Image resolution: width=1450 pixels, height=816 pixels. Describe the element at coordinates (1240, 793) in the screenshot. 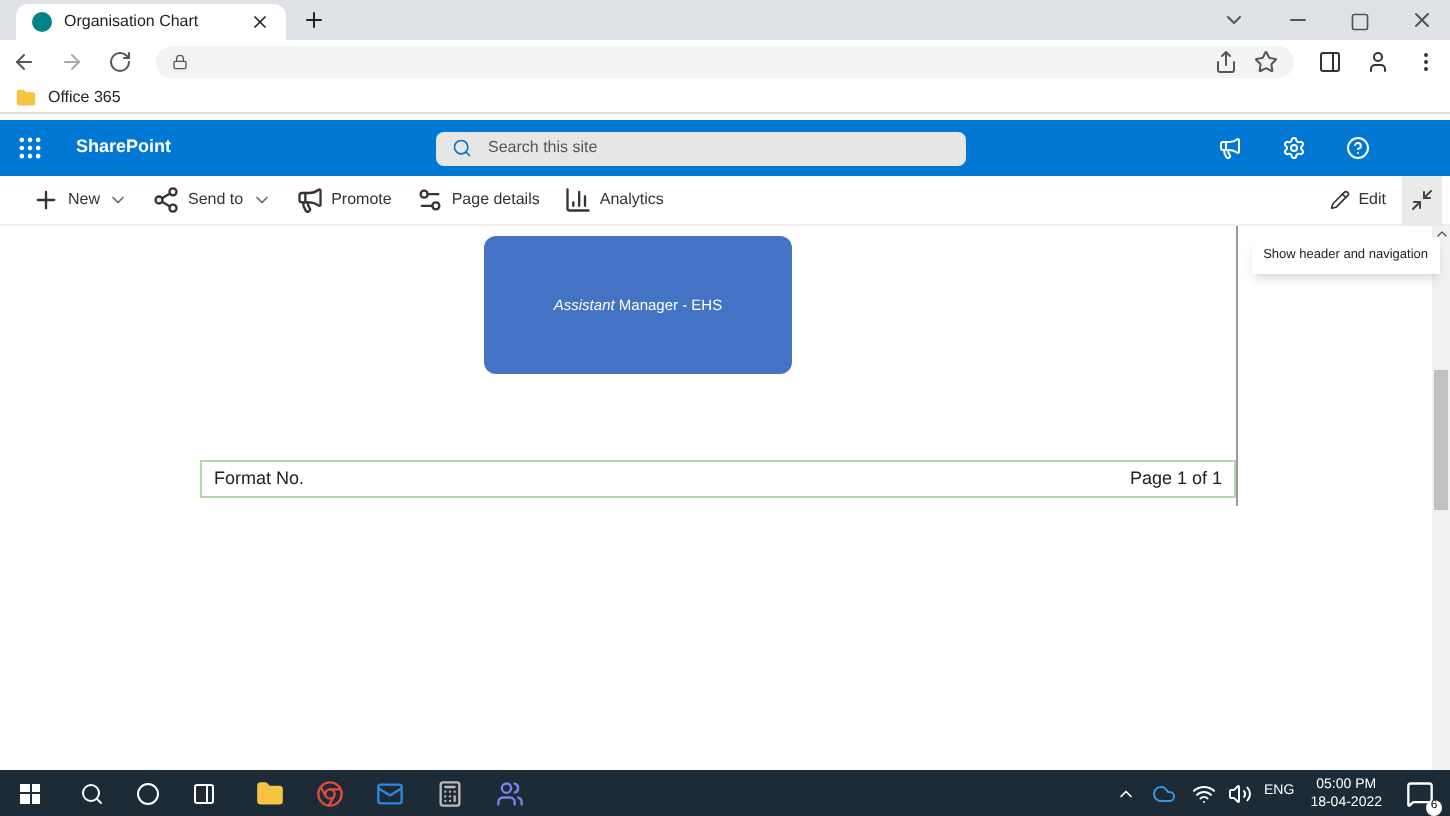

I see `volume-icon` at that location.